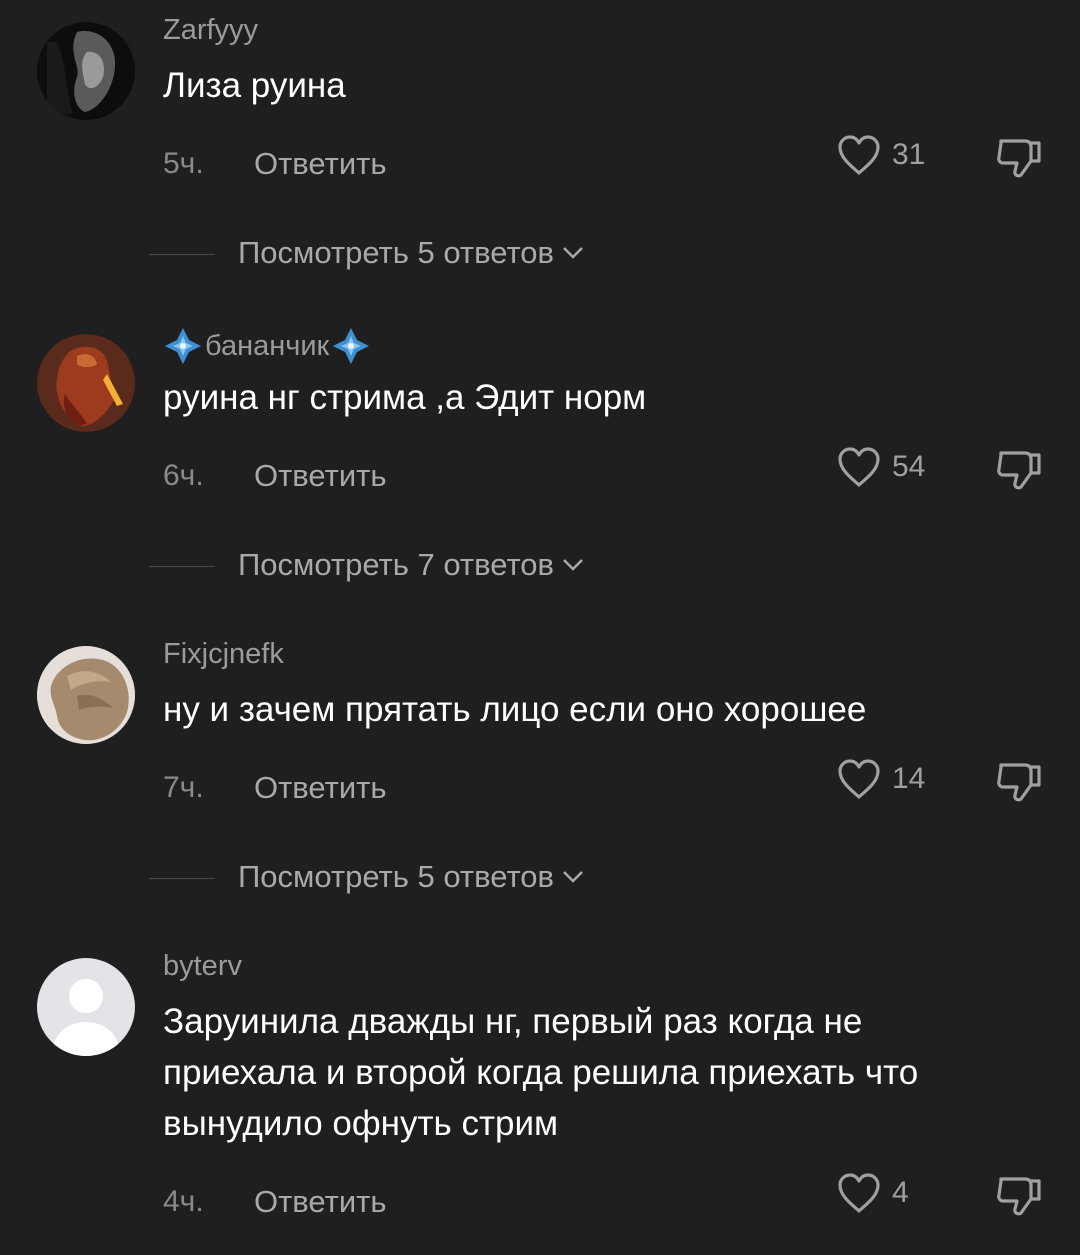 The image size is (1080, 1255). I want to click on like-button: 54, so click(880, 467).